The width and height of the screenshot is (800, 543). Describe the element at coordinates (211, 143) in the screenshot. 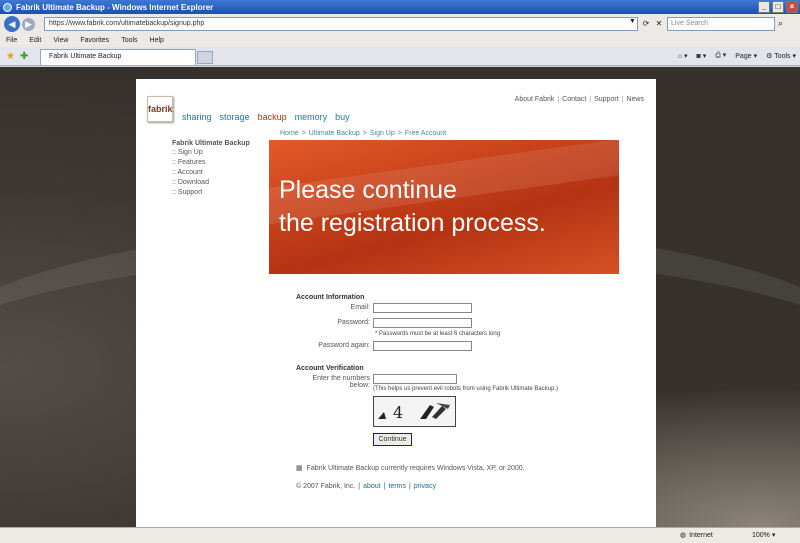

I see `sidebar-title: Fabrik Ultimate Backup` at that location.